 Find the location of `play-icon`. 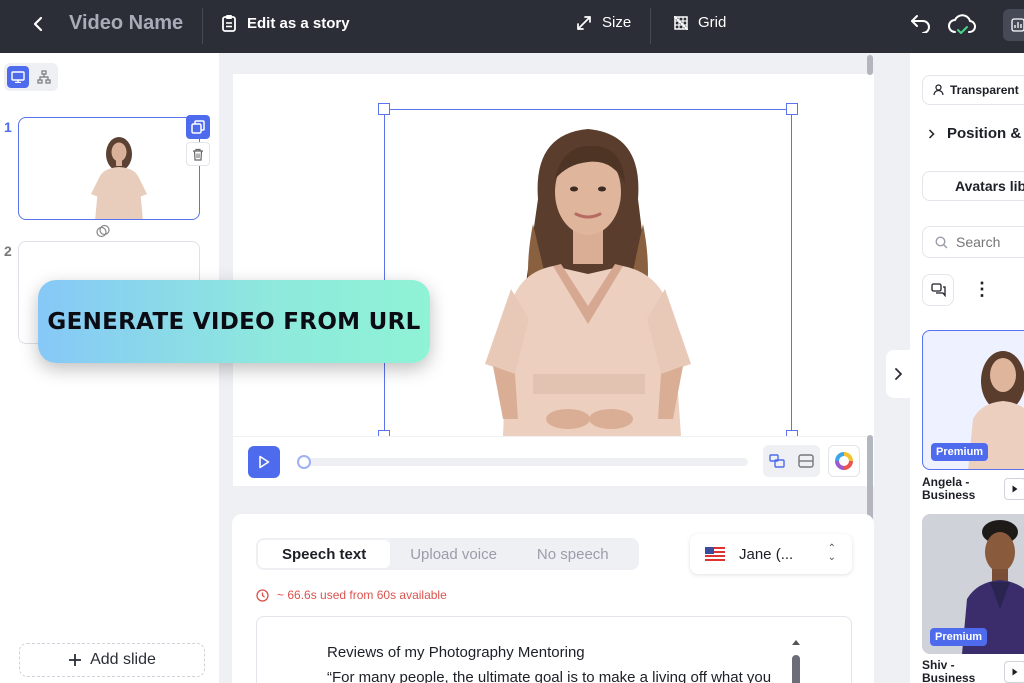

play-icon is located at coordinates (264, 462).